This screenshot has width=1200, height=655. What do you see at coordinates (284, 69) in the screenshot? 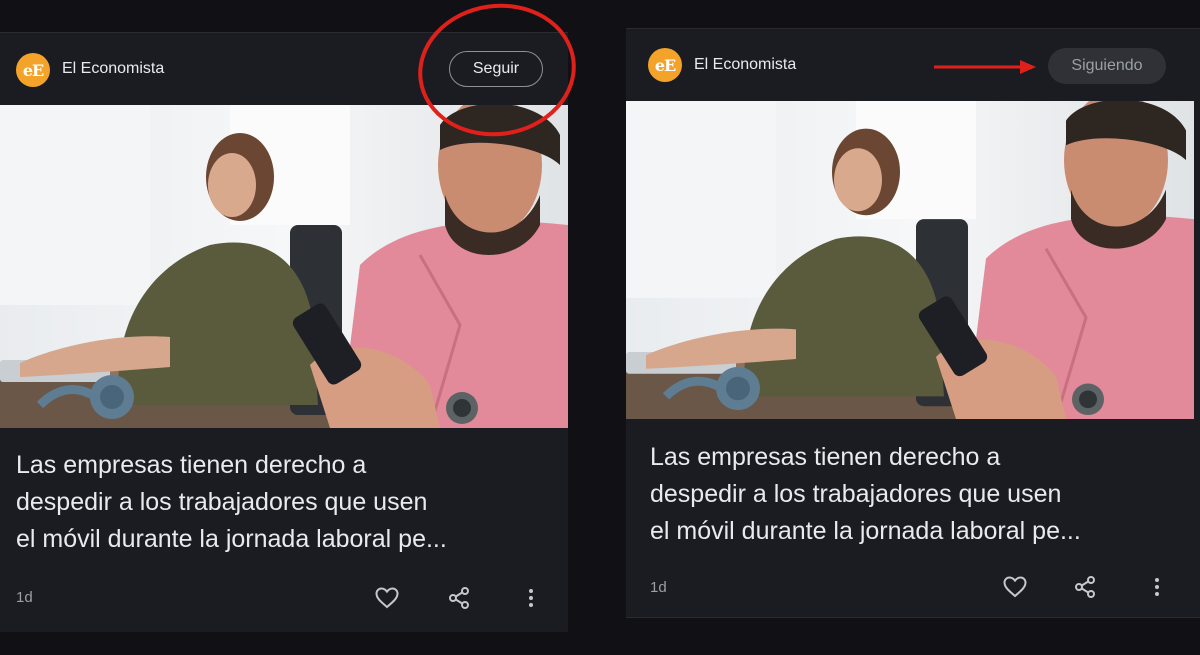
I see `card-header: eE El Economista Seguir` at bounding box center [284, 69].